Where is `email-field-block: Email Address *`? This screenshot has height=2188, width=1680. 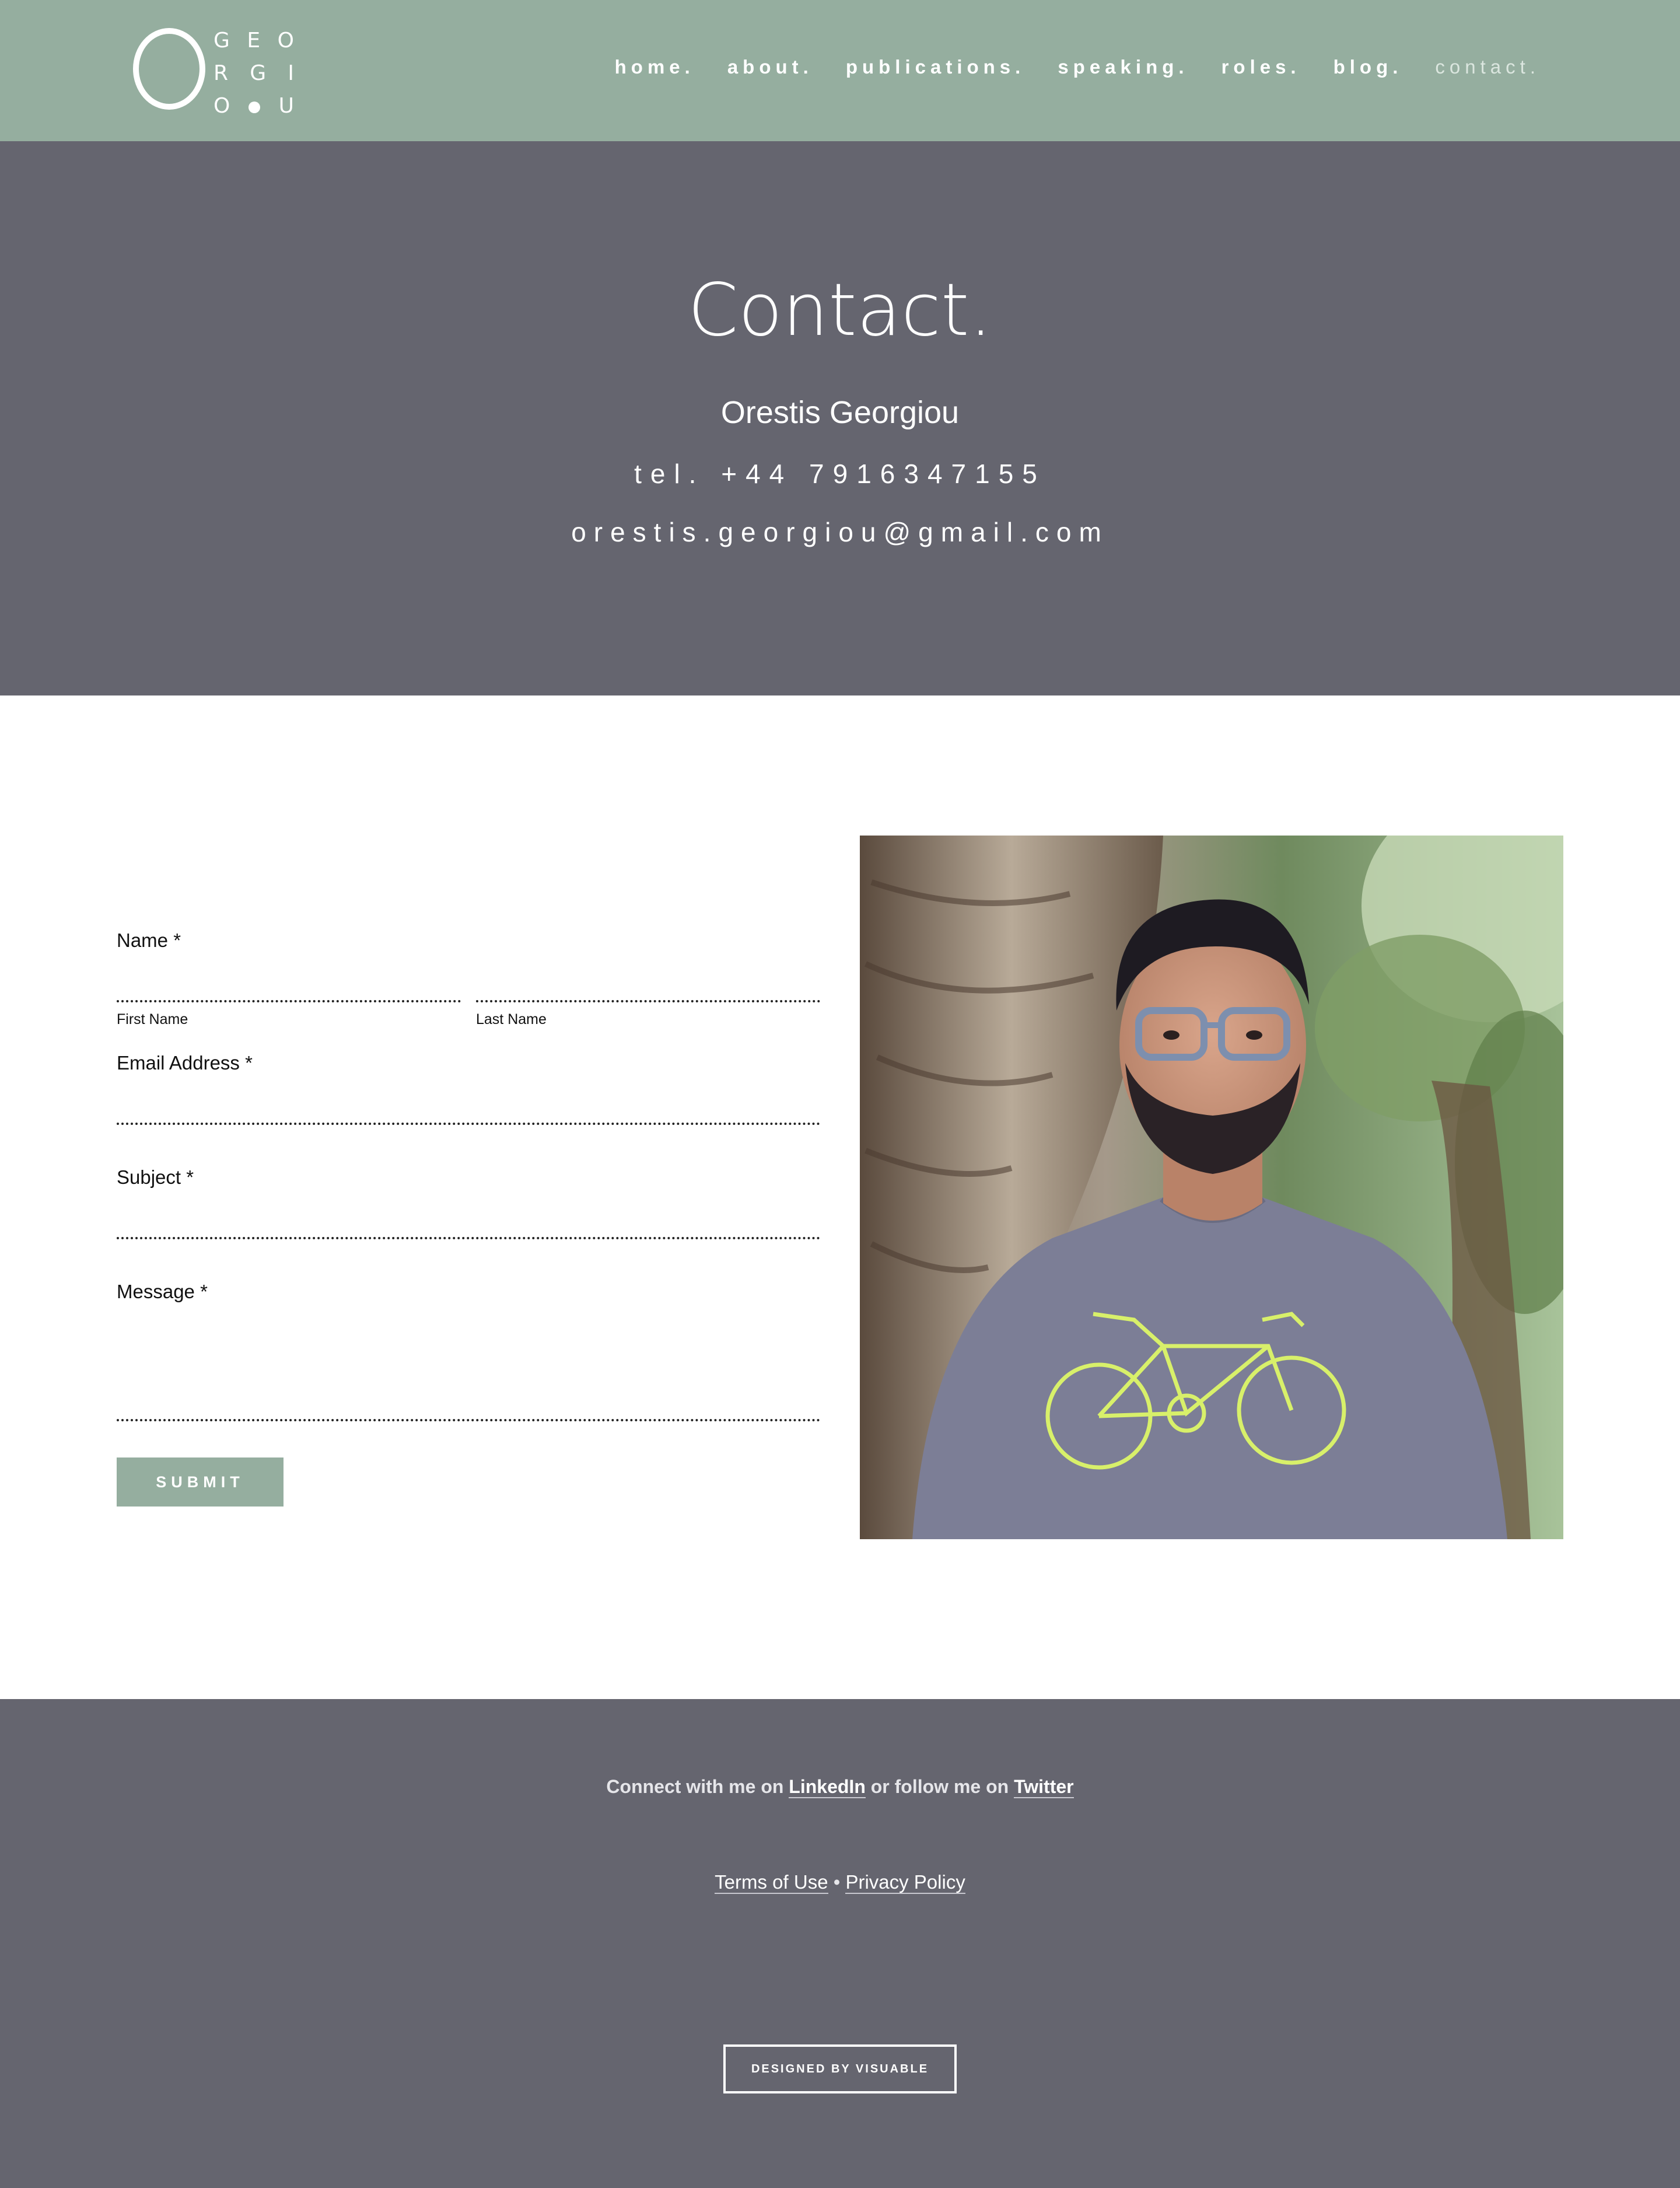 email-field-block: Email Address * is located at coordinates (468, 1088).